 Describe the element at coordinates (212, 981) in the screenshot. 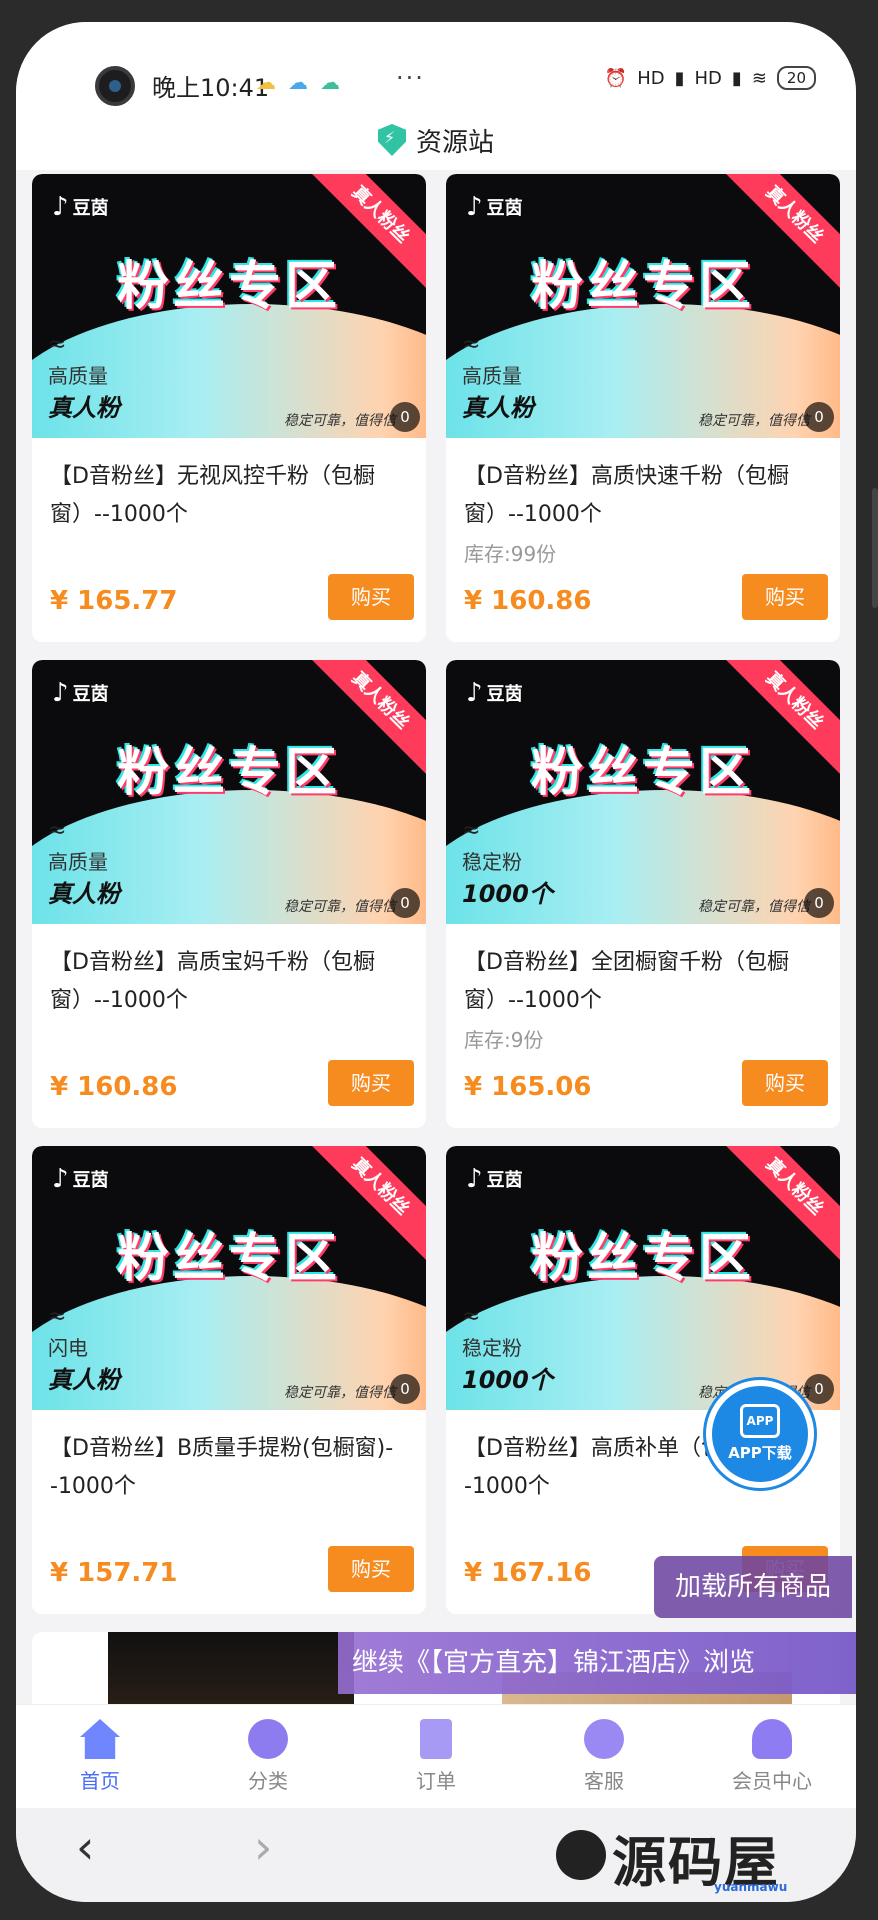

I see `product-name: 【D音粉丝】高质宝妈千粉（包橱窗）--1000个` at that location.